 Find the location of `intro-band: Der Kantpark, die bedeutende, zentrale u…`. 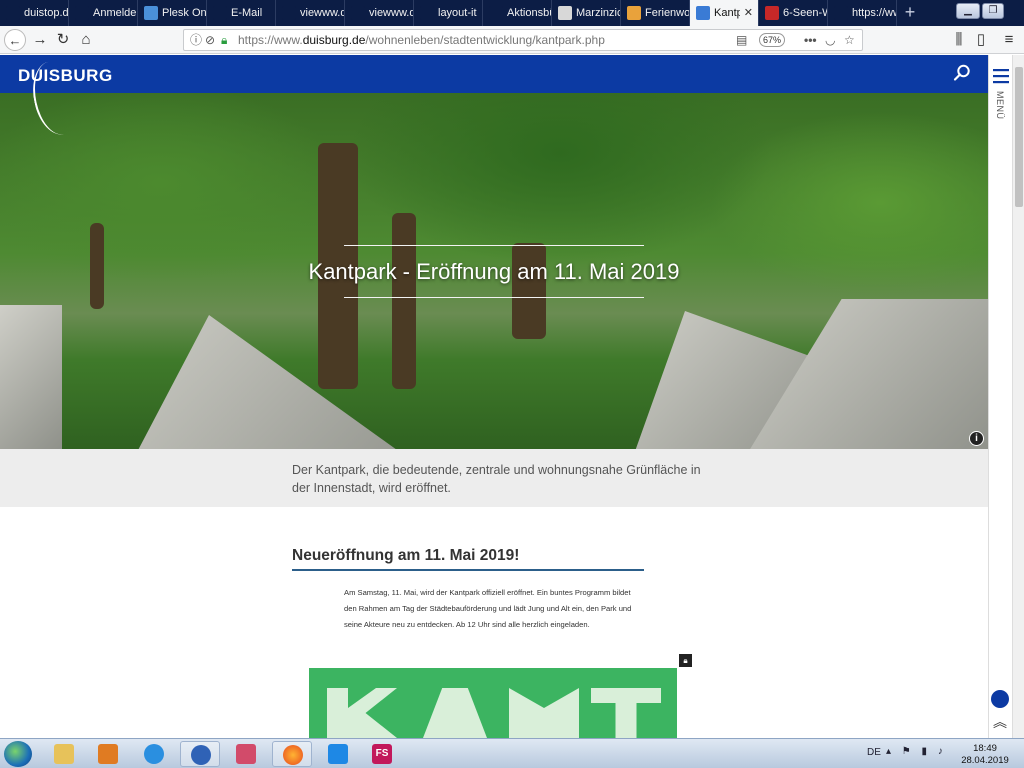

intro-band: Der Kantpark, die bedeutende, zentrale u… is located at coordinates (494, 478).